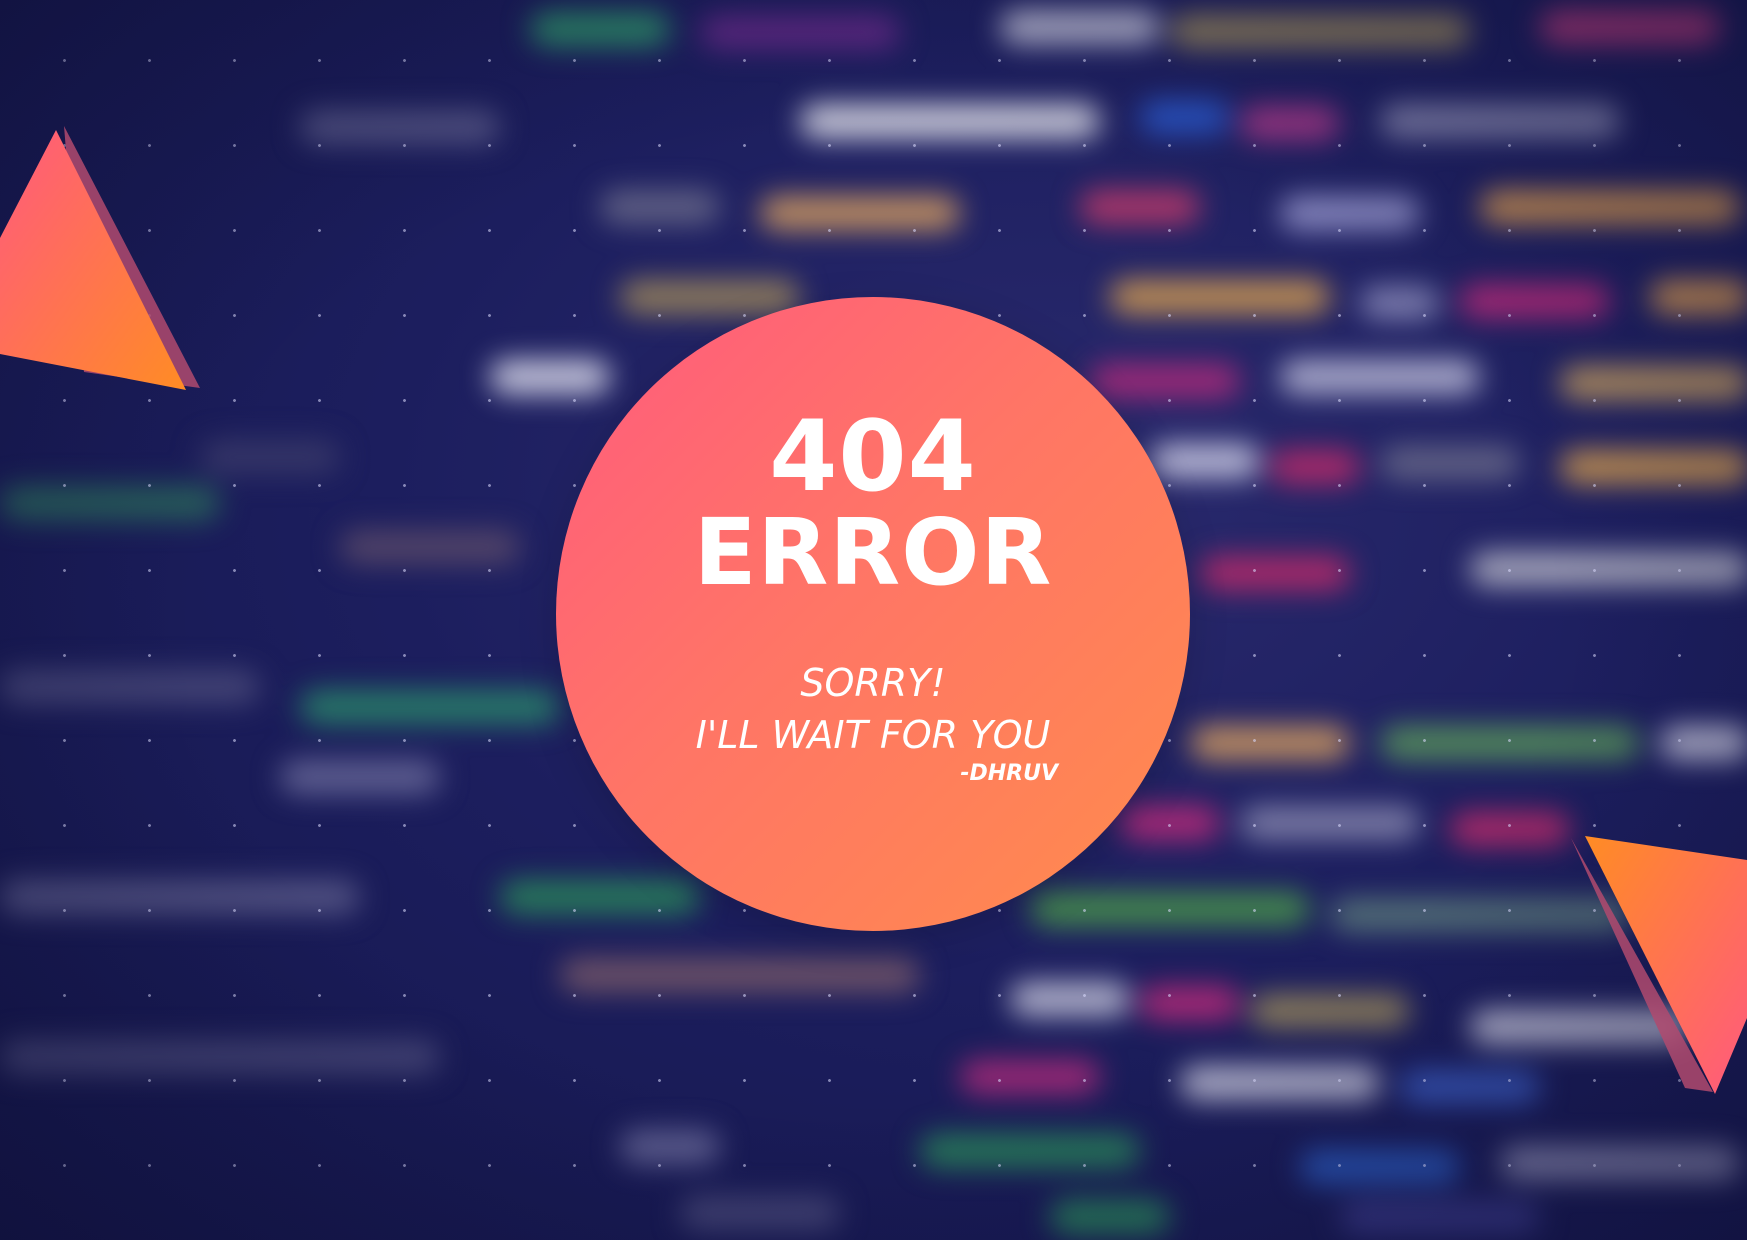 Image resolution: width=1747 pixels, height=1240 pixels. Describe the element at coordinates (873, 457) in the screenshot. I see `error-code: 404` at that location.